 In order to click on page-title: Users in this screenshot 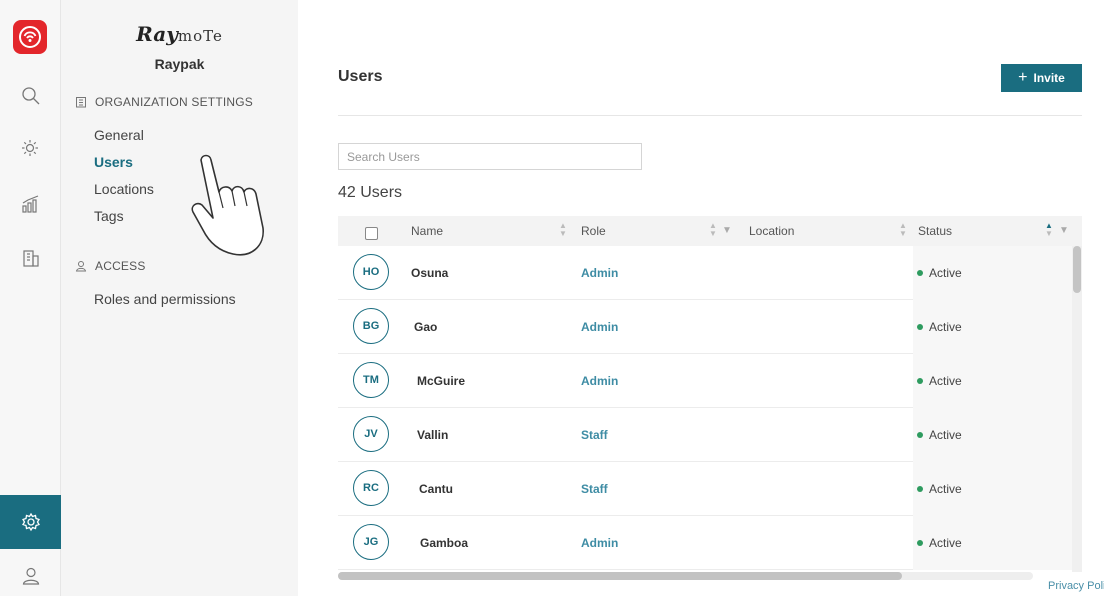, I will do `click(360, 76)`.